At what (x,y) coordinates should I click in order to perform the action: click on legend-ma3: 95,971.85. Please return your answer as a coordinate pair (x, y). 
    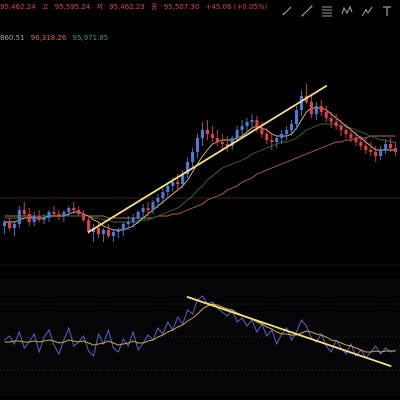
    Looking at the image, I should click on (90, 38).